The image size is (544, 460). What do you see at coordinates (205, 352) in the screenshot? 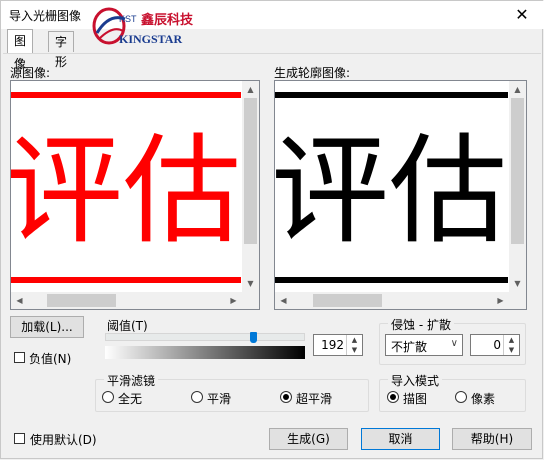
I see `threshold-gradient` at bounding box center [205, 352].